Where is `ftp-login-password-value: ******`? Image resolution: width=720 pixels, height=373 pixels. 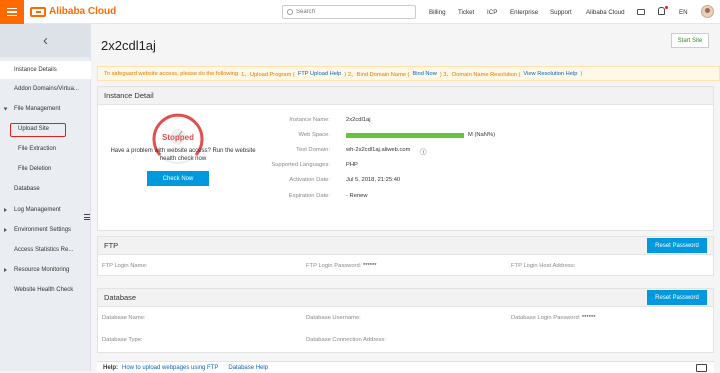
ftp-login-password-value: ****** is located at coordinates (369, 266).